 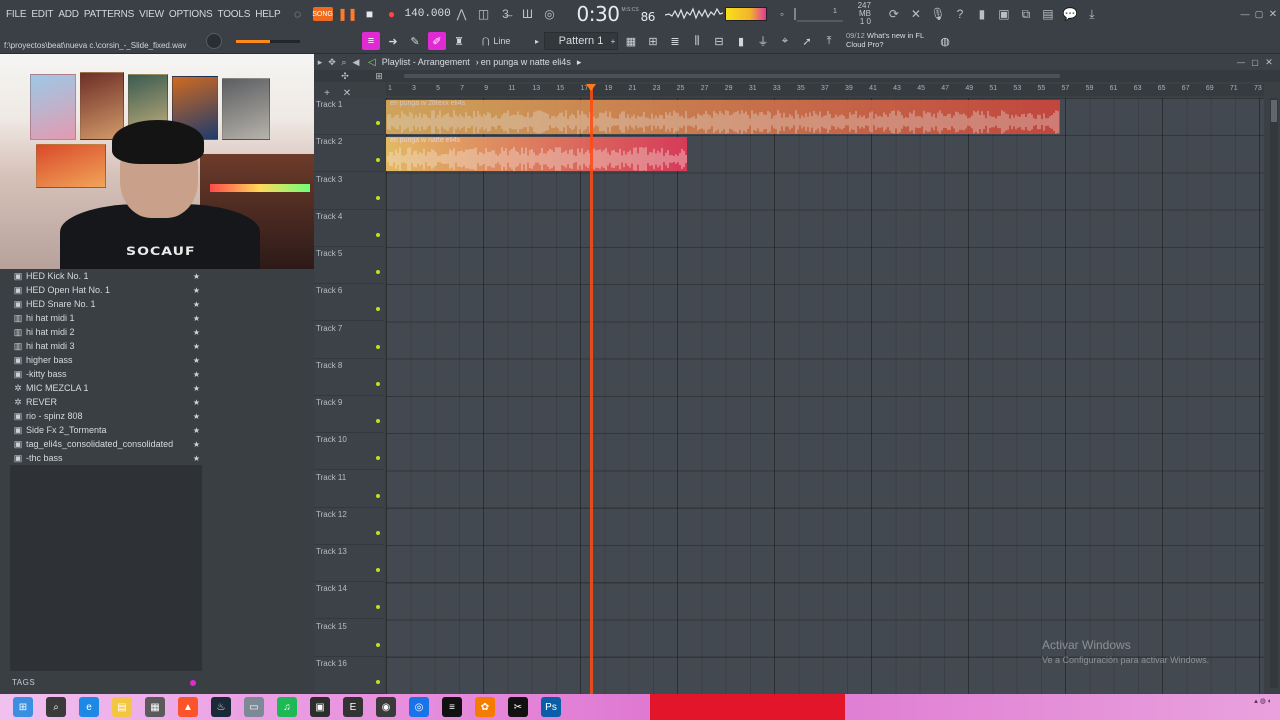 What do you see at coordinates (254, 707) in the screenshot?
I see `files-icon: ▭` at bounding box center [254, 707].